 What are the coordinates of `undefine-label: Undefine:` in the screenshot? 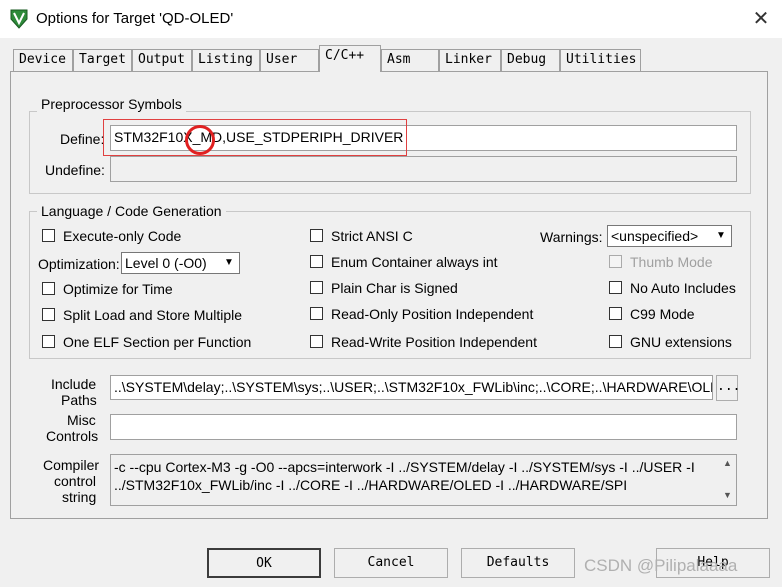 It's located at (75, 170).